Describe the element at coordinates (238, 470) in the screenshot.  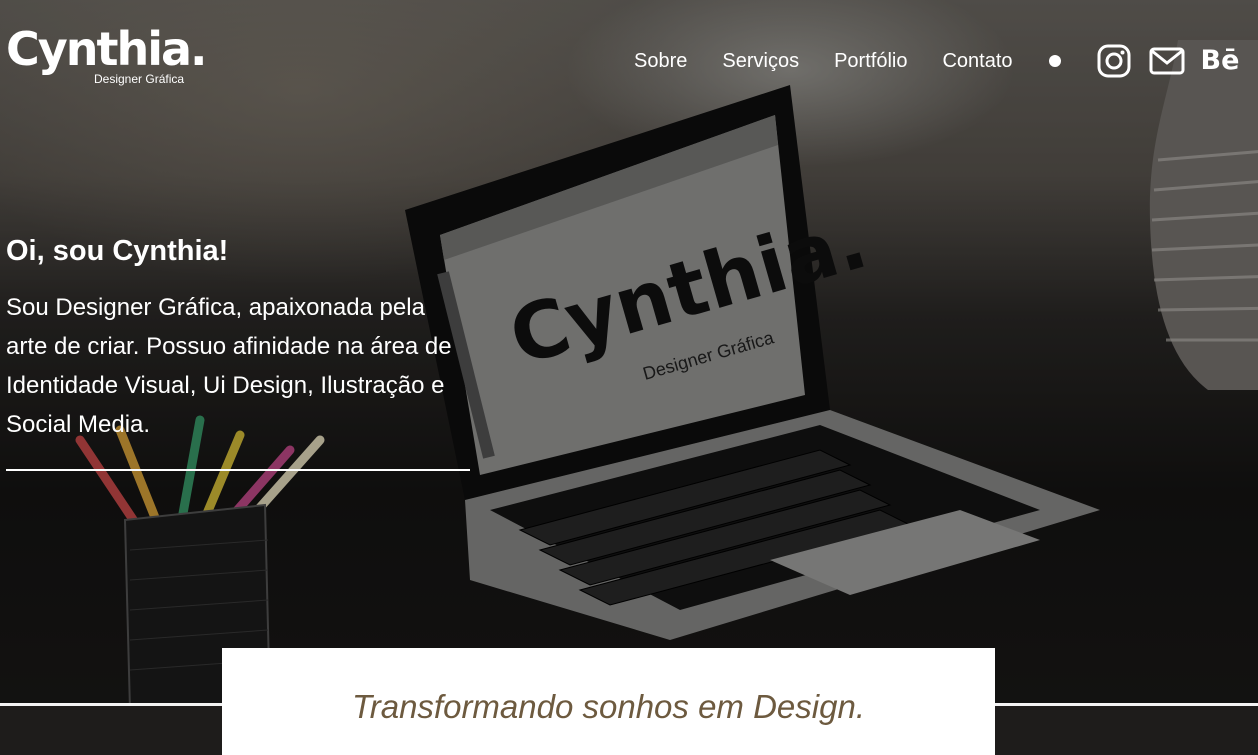
I see `intro-divider` at that location.